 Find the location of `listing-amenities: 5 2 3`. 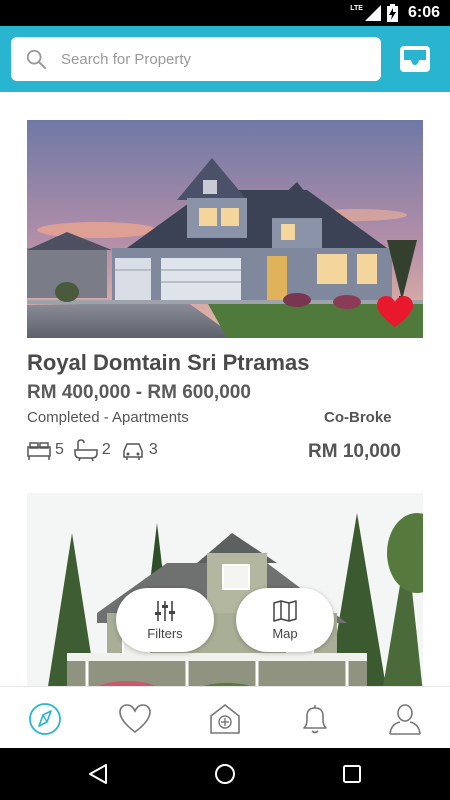

listing-amenities: 5 2 3 is located at coordinates (97, 450).